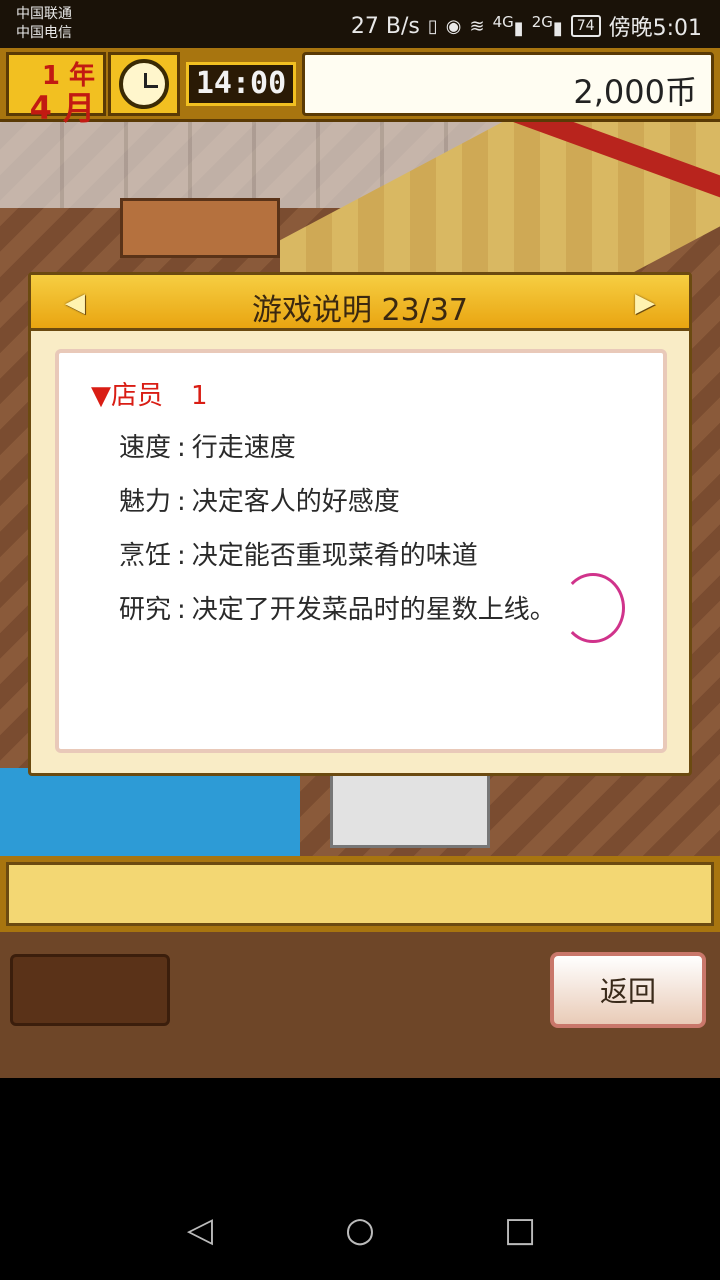  I want to click on expand-marker-icon: ▼, so click(101, 396).